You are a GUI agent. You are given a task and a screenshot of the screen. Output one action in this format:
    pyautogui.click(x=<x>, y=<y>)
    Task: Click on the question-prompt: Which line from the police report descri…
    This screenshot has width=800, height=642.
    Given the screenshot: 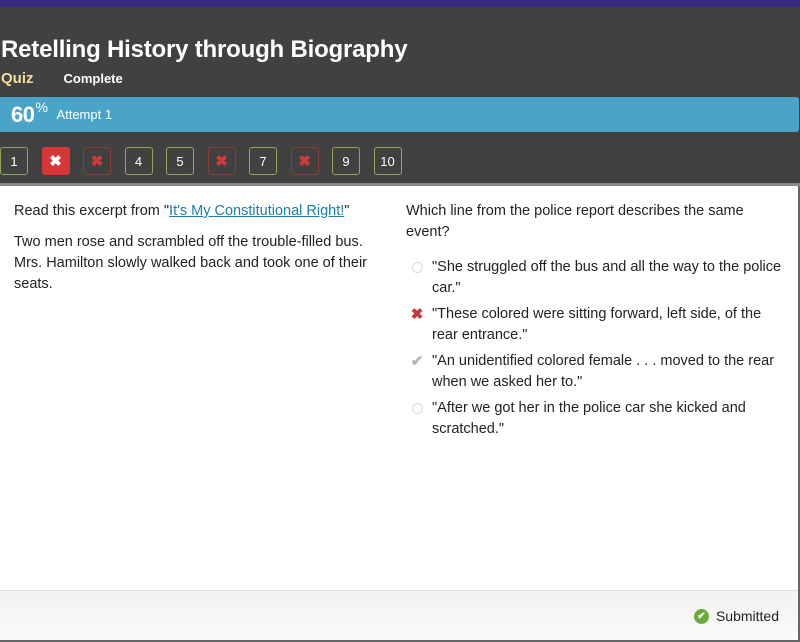 What is the action you would take?
    pyautogui.click(x=575, y=221)
    